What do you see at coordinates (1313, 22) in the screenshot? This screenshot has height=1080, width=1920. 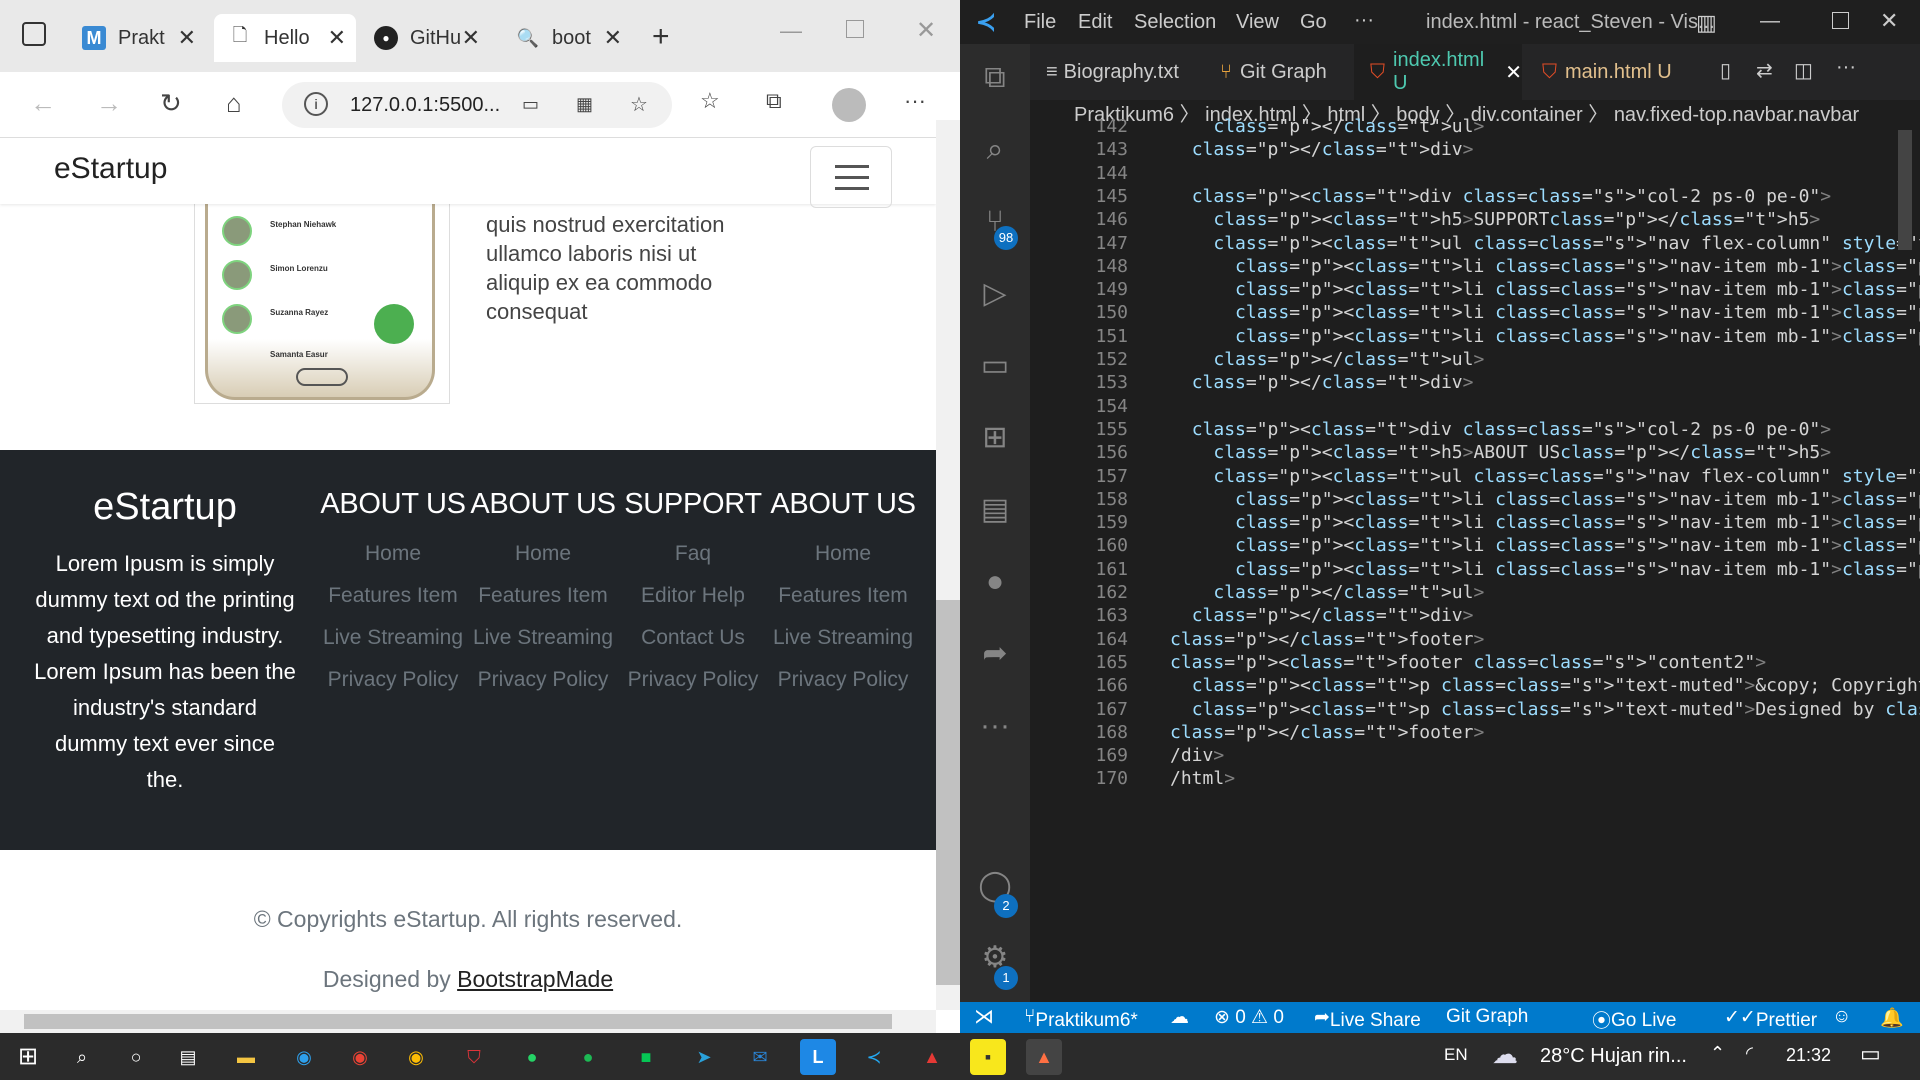 I see `menu-go: Go` at bounding box center [1313, 22].